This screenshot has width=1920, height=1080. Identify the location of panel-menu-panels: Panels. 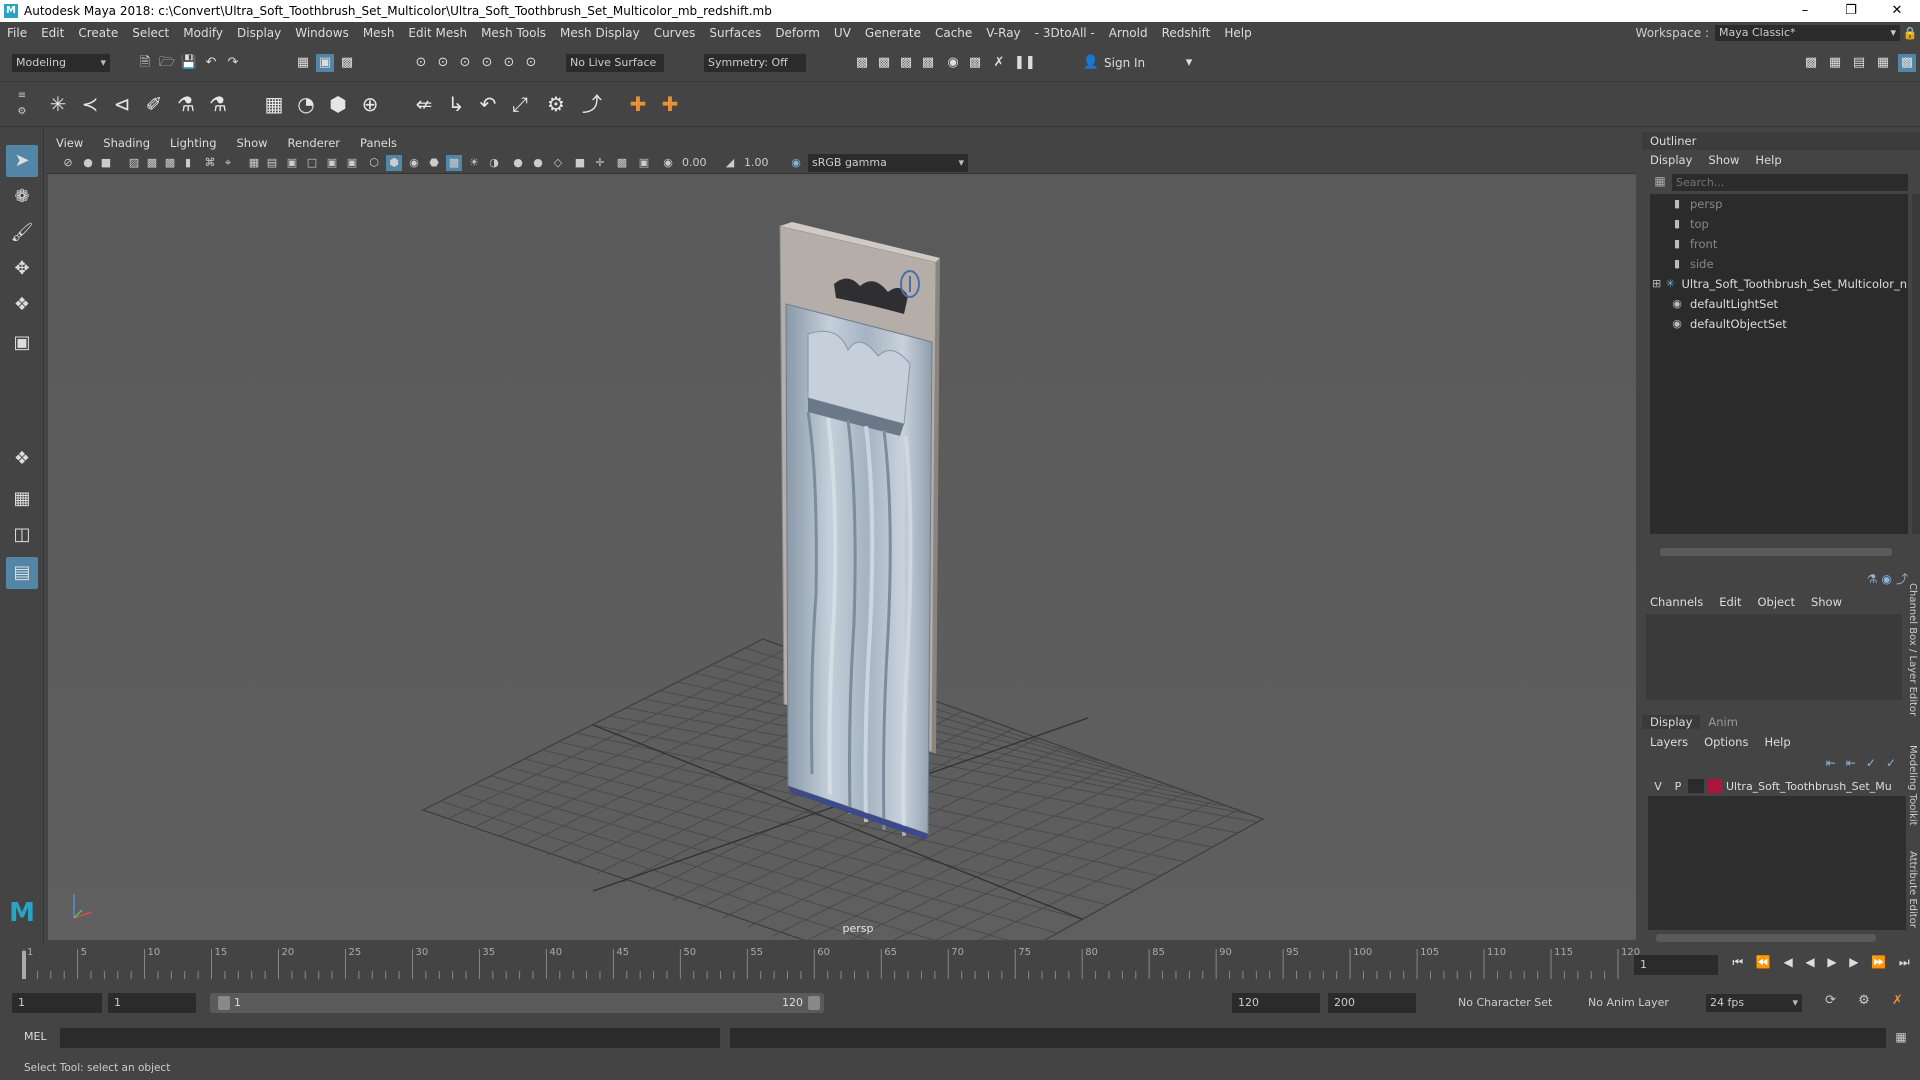
(378, 143).